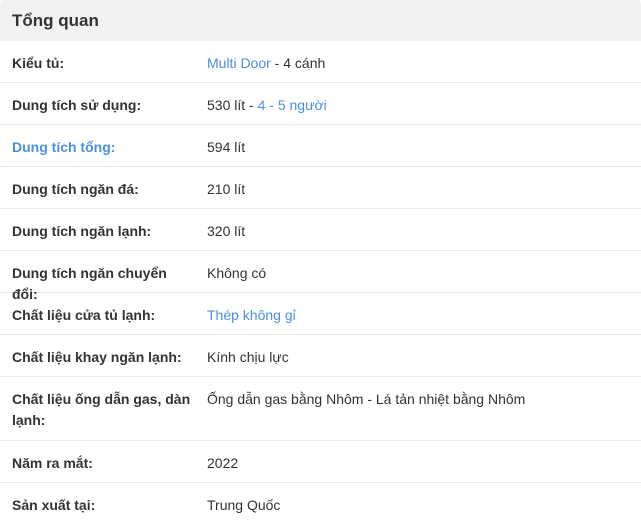  Describe the element at coordinates (320, 504) in the screenshot. I see `spec-row-made-in: Sản xuất tại: Trung Quốc` at that location.